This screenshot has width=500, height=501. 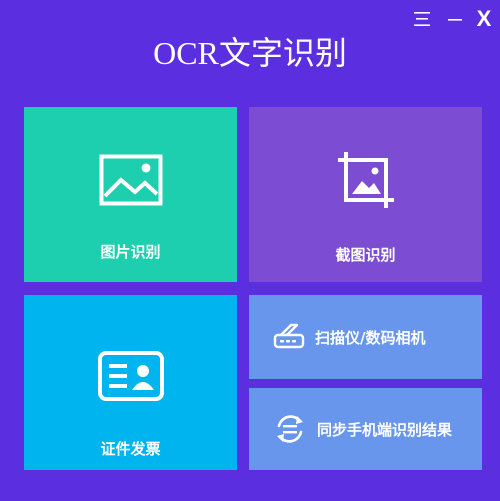 I want to click on menu-icon, so click(x=422, y=19).